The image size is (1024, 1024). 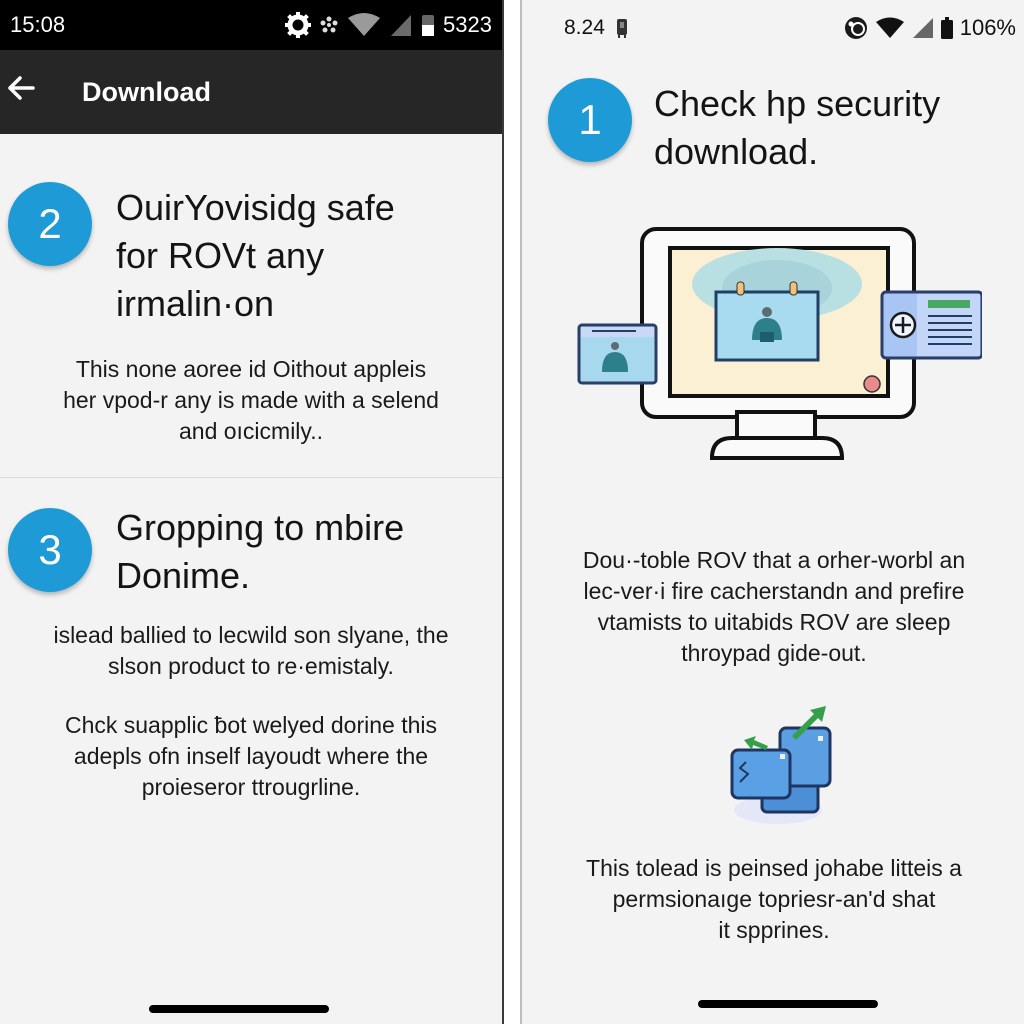 What do you see at coordinates (617, 354) in the screenshot?
I see `browser-window-icon` at bounding box center [617, 354].